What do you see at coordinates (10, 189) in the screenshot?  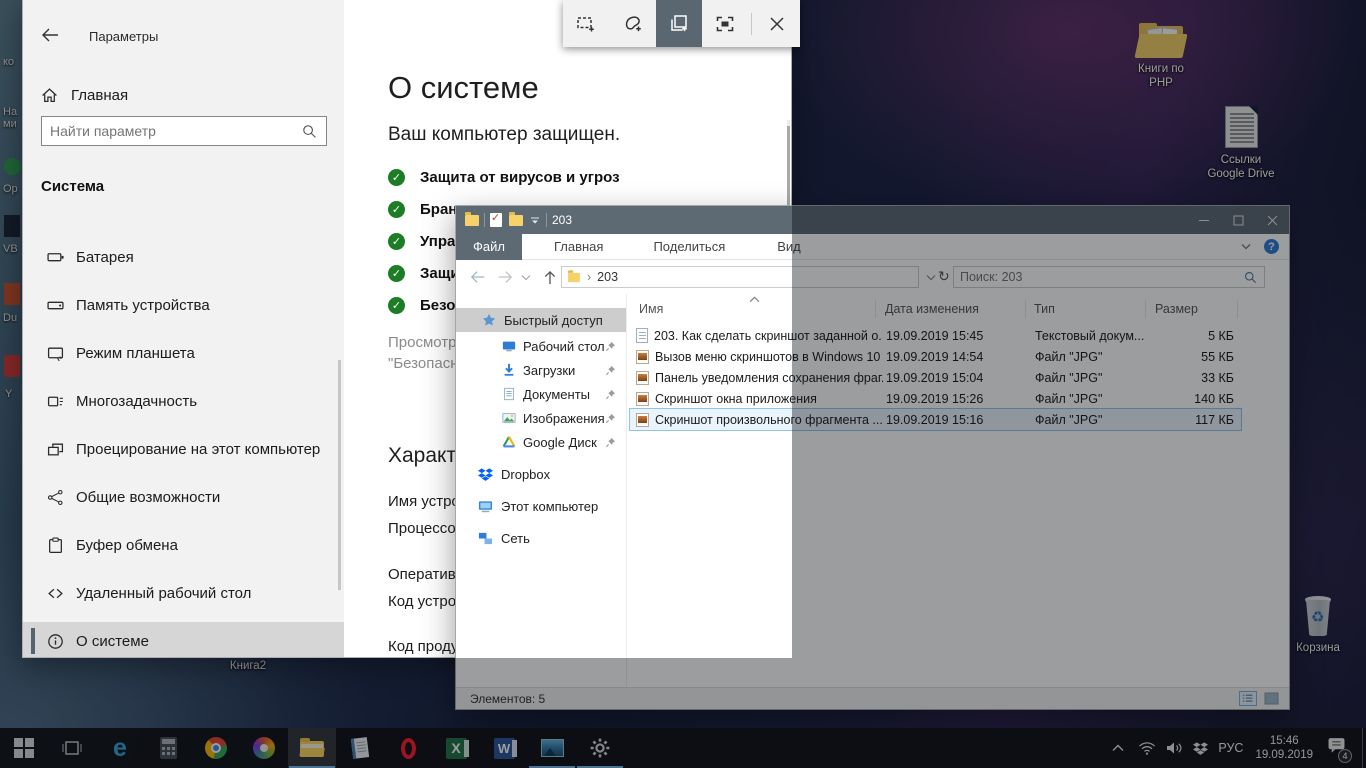 I see `desktop-icon-label: Op` at bounding box center [10, 189].